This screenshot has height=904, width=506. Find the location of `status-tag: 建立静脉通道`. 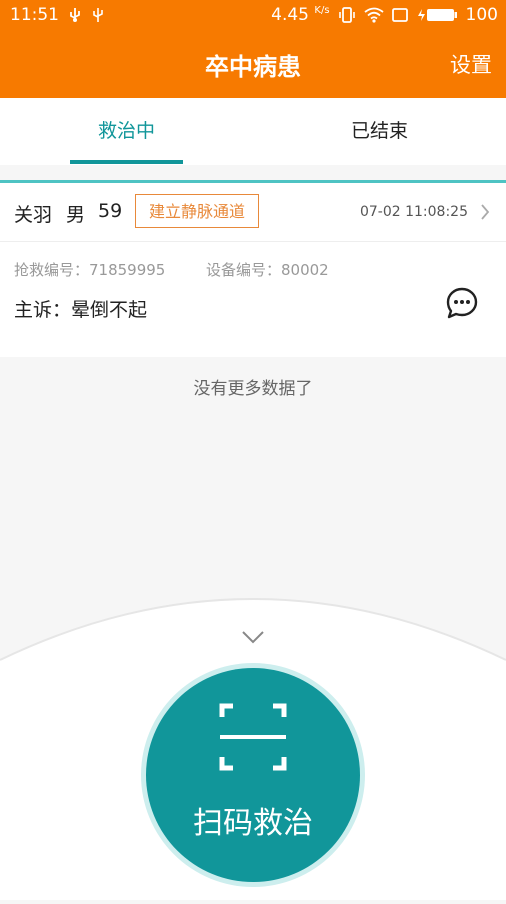

status-tag: 建立静脉通道 is located at coordinates (197, 211).